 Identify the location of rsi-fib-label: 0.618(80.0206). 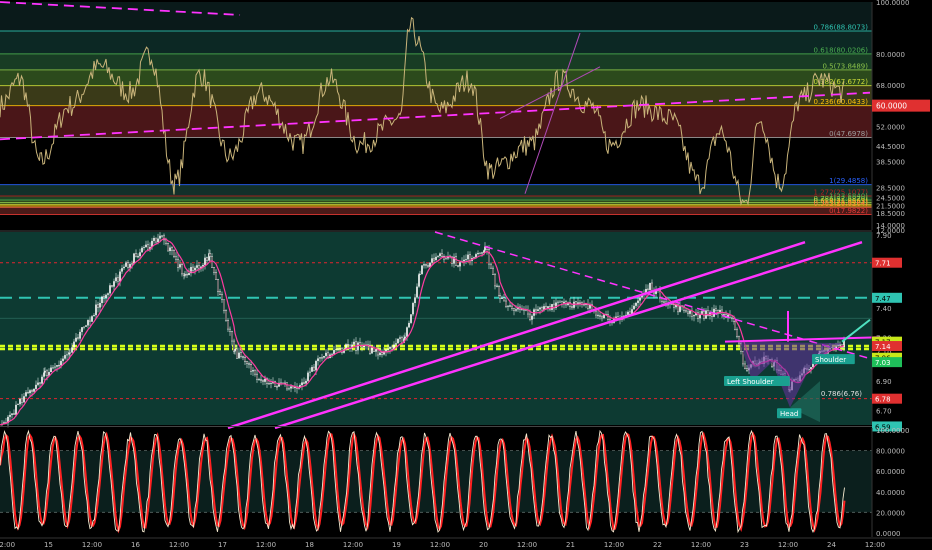
(841, 50).